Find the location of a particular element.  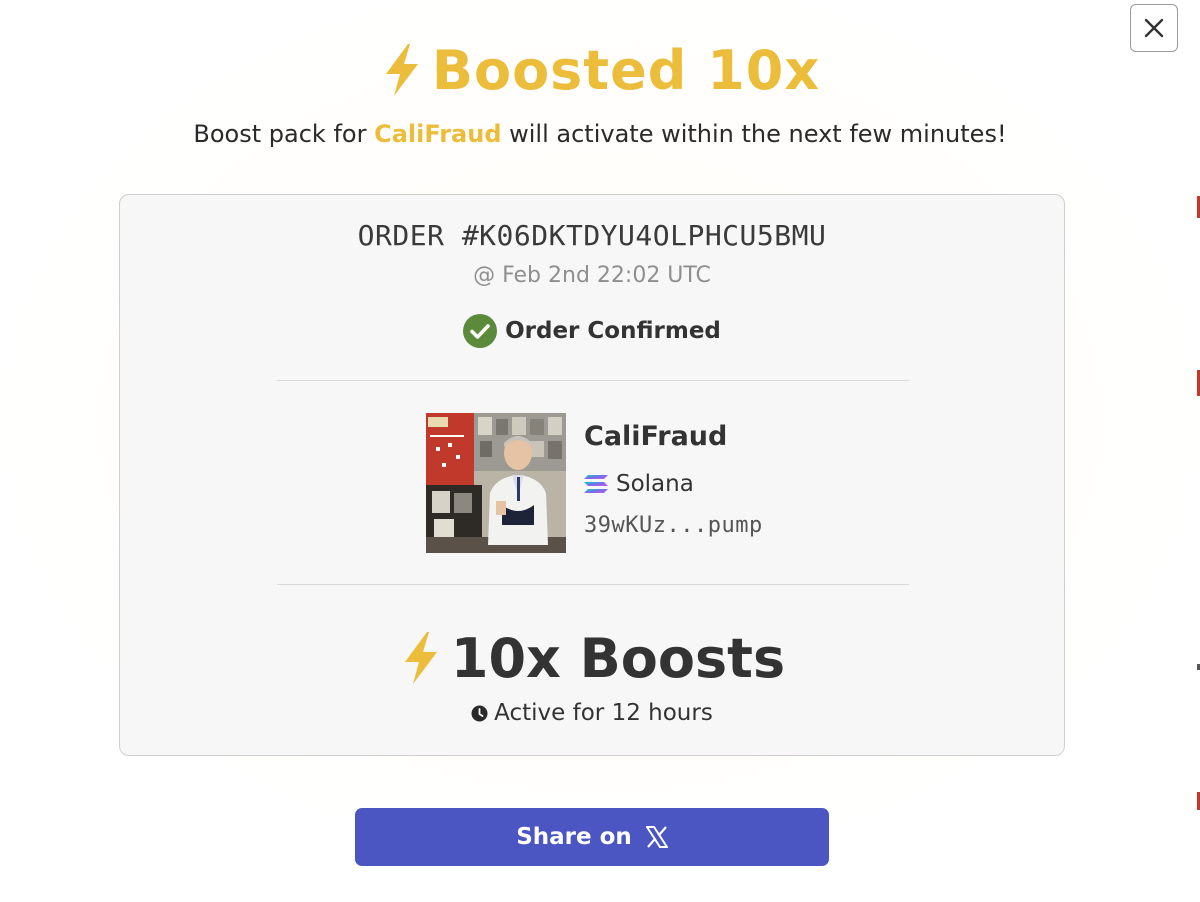

token-address: 39wKUz...pump is located at coordinates (673, 525).